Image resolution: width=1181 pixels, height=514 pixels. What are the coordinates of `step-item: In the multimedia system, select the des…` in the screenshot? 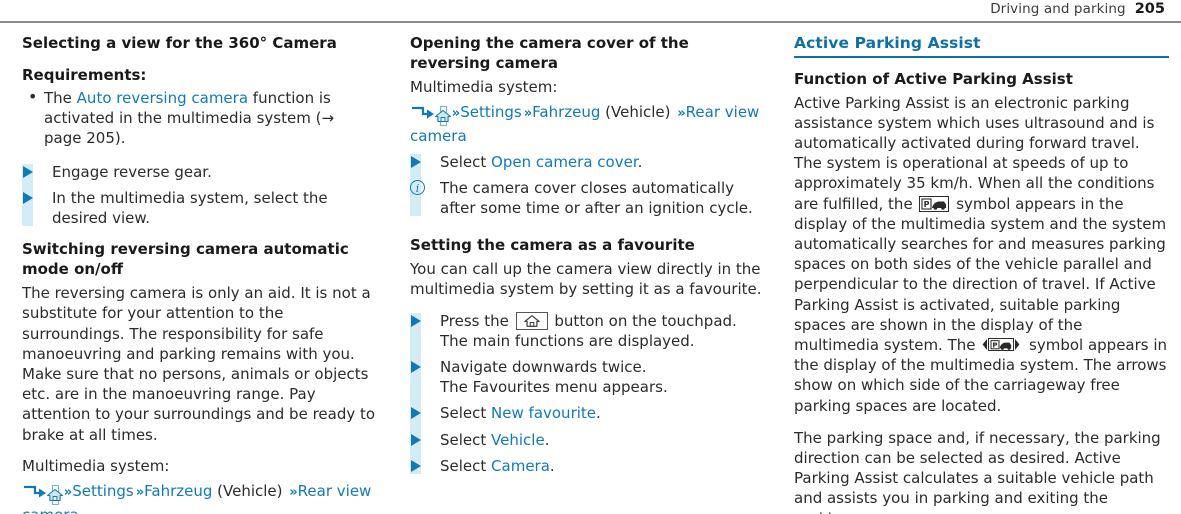 It's located at (199, 208).